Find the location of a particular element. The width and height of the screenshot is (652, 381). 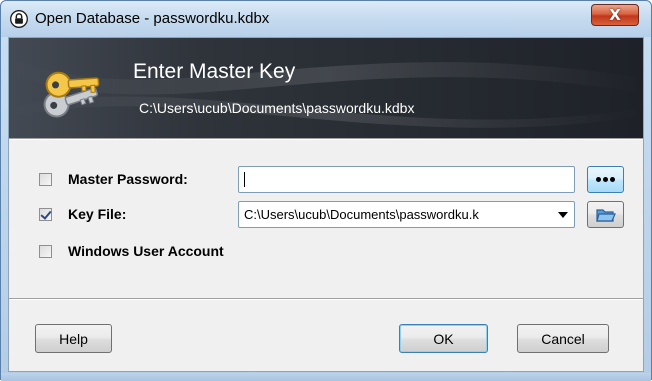

key-file-value: C:\Users\ucub\Documents\passwordku.k is located at coordinates (361, 214).